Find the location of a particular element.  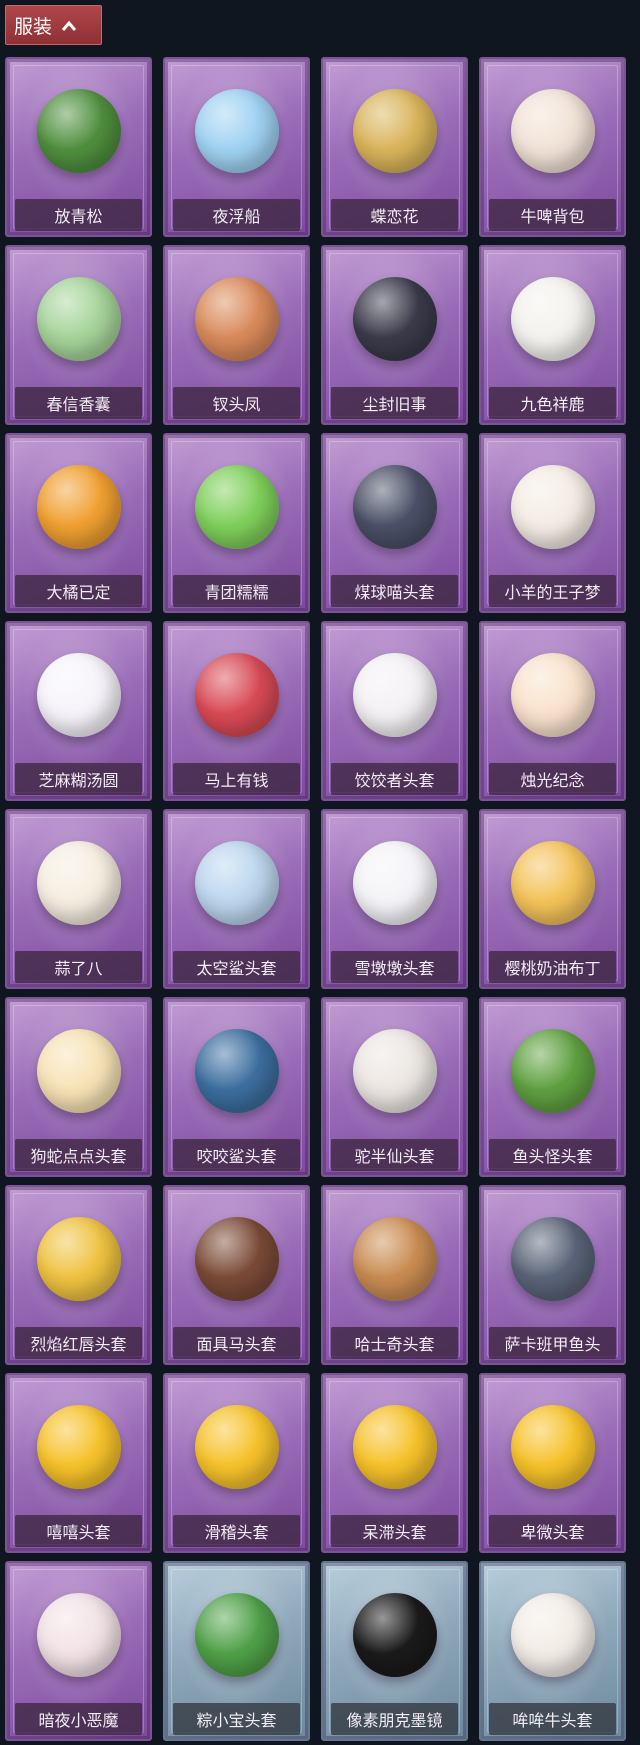

costume-card: 蝶恋花 is located at coordinates (394, 147).